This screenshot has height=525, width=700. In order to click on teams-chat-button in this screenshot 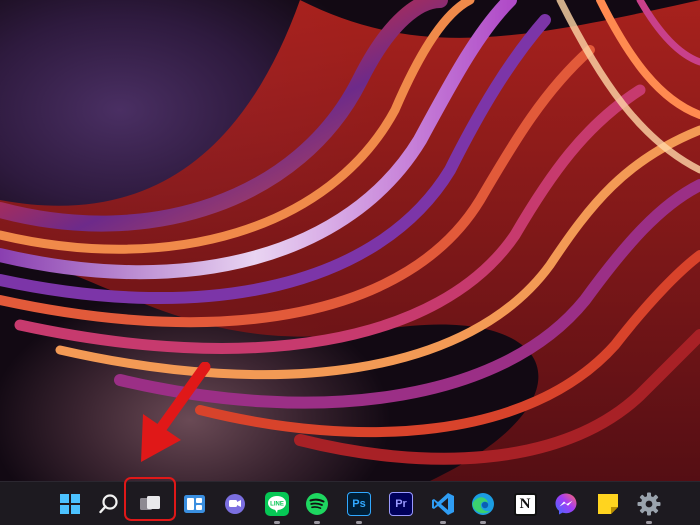, I will do `click(235, 504)`.